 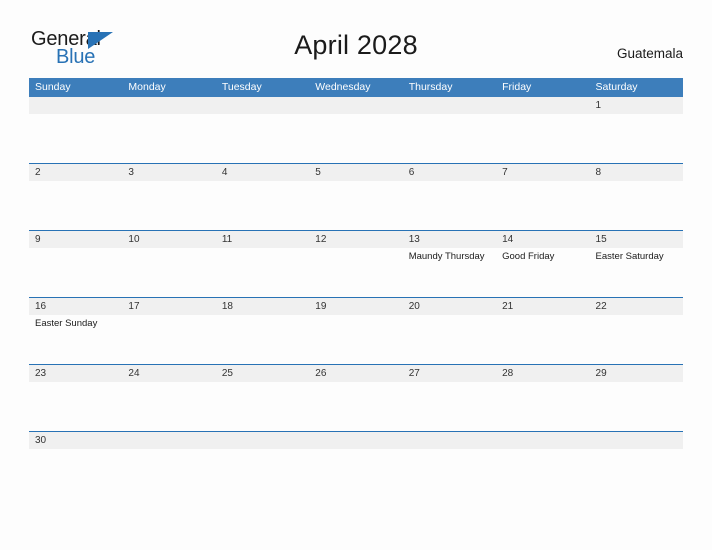 What do you see at coordinates (542, 306) in the screenshot?
I see `day-number: 21` at bounding box center [542, 306].